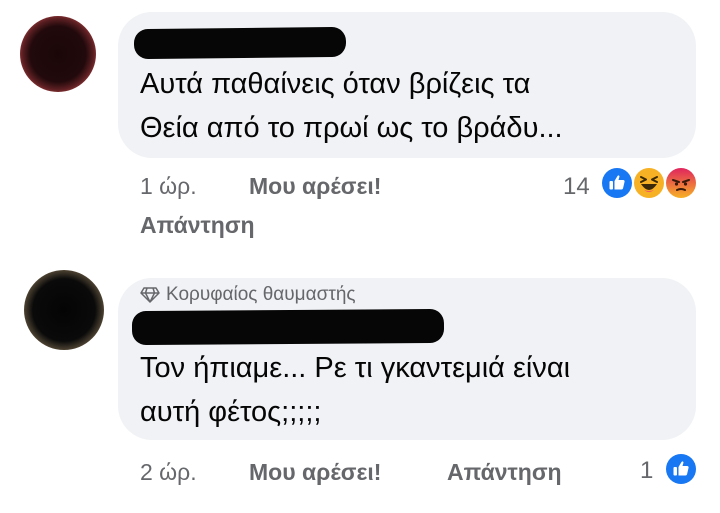  I want to click on badge-label: Κορυφαίος θαυμαστής, so click(261, 294).